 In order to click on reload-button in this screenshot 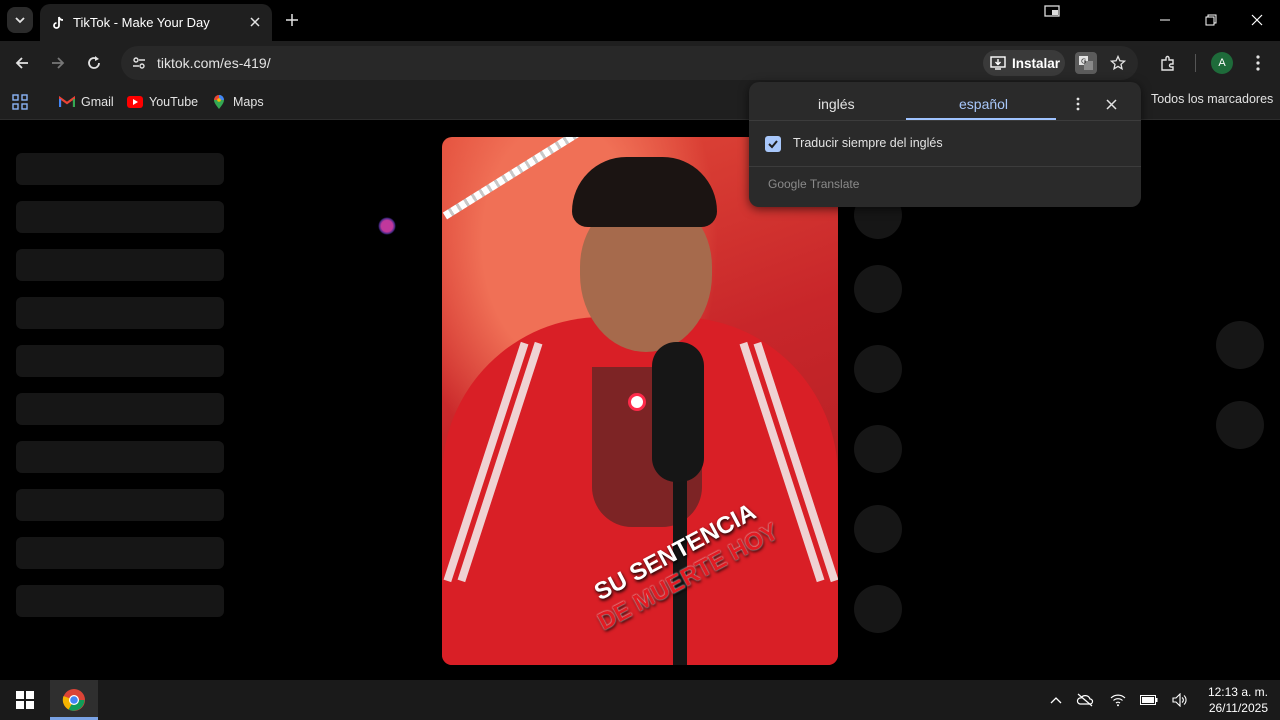, I will do `click(94, 63)`.